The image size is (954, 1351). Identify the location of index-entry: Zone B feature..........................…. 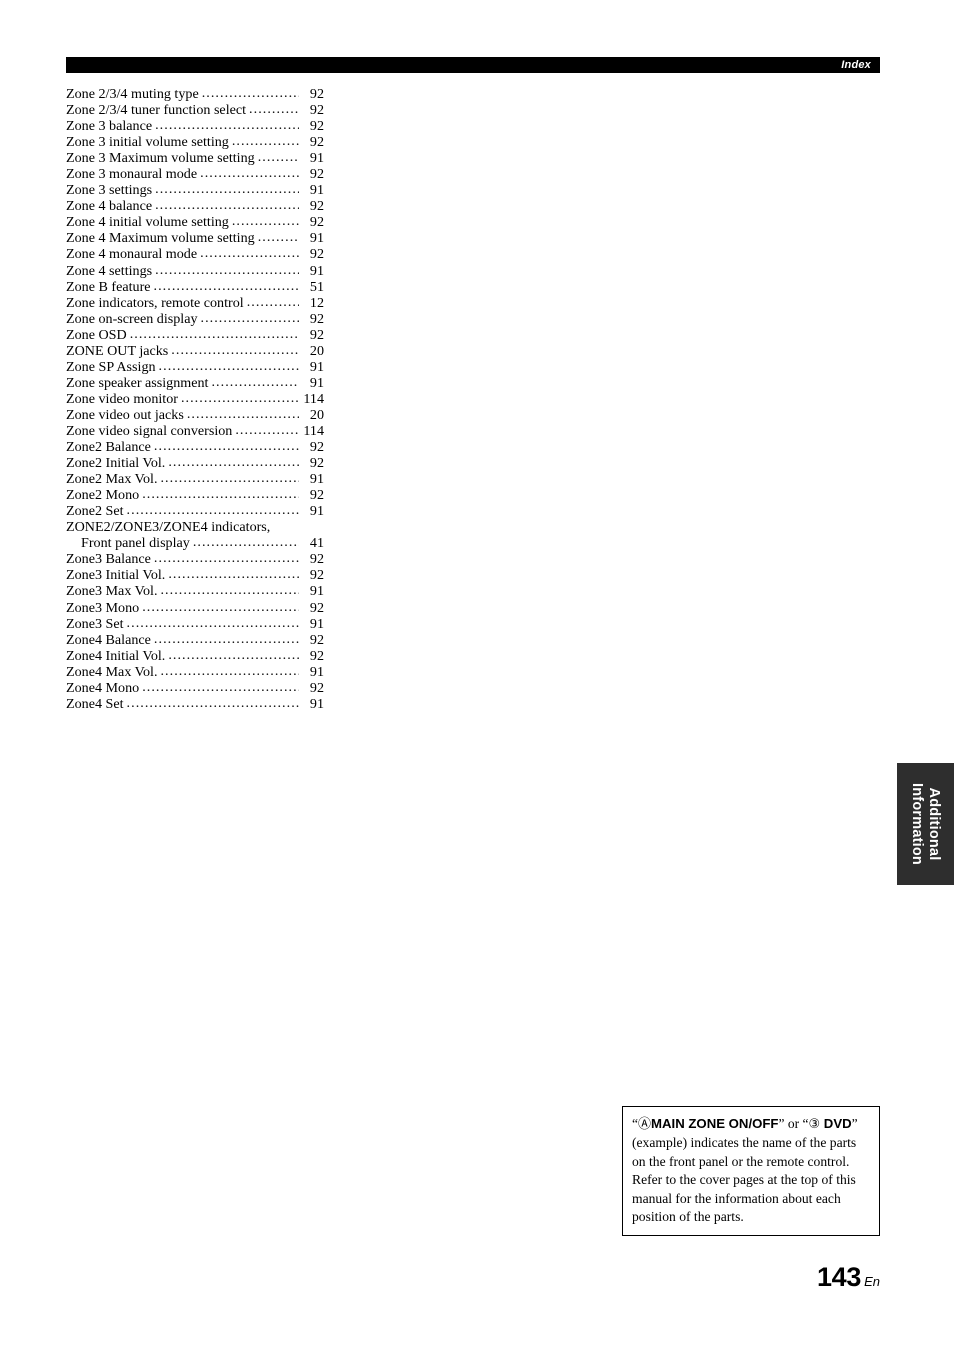
(195, 286).